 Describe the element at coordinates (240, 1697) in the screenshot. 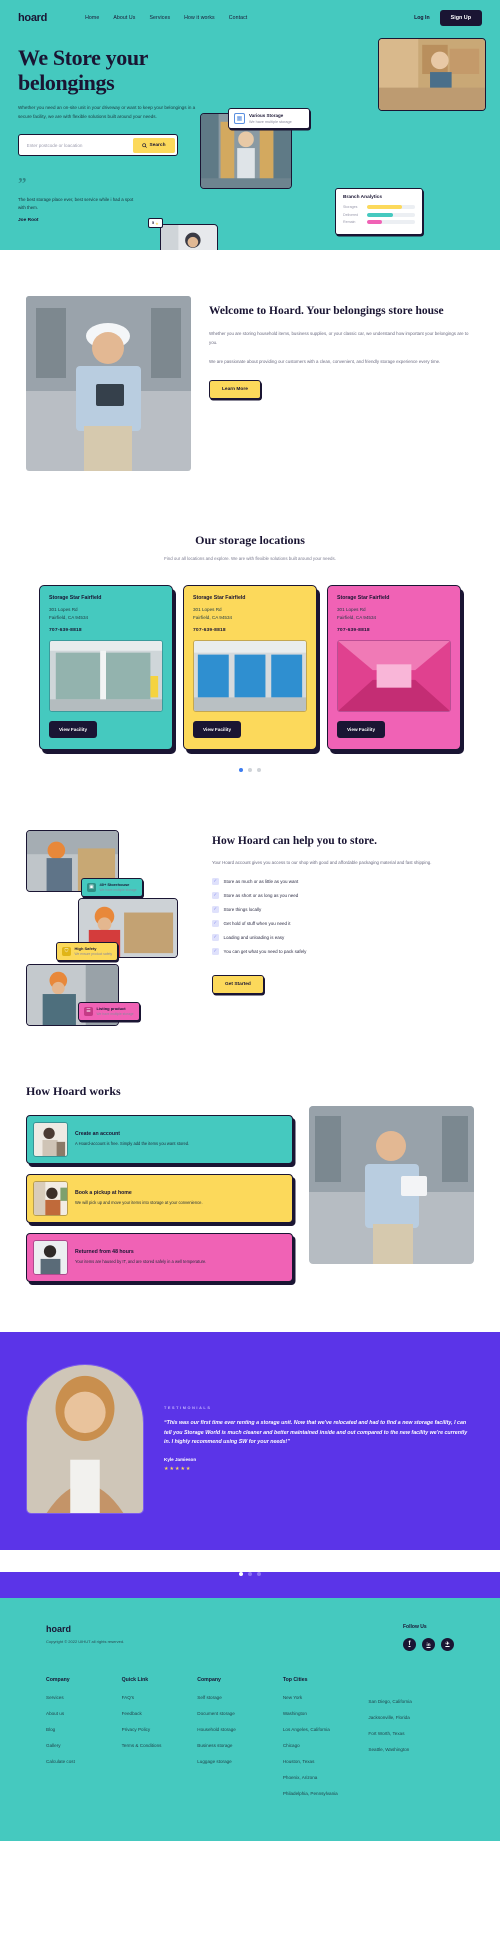

I see `footer-link: Self storage` at that location.